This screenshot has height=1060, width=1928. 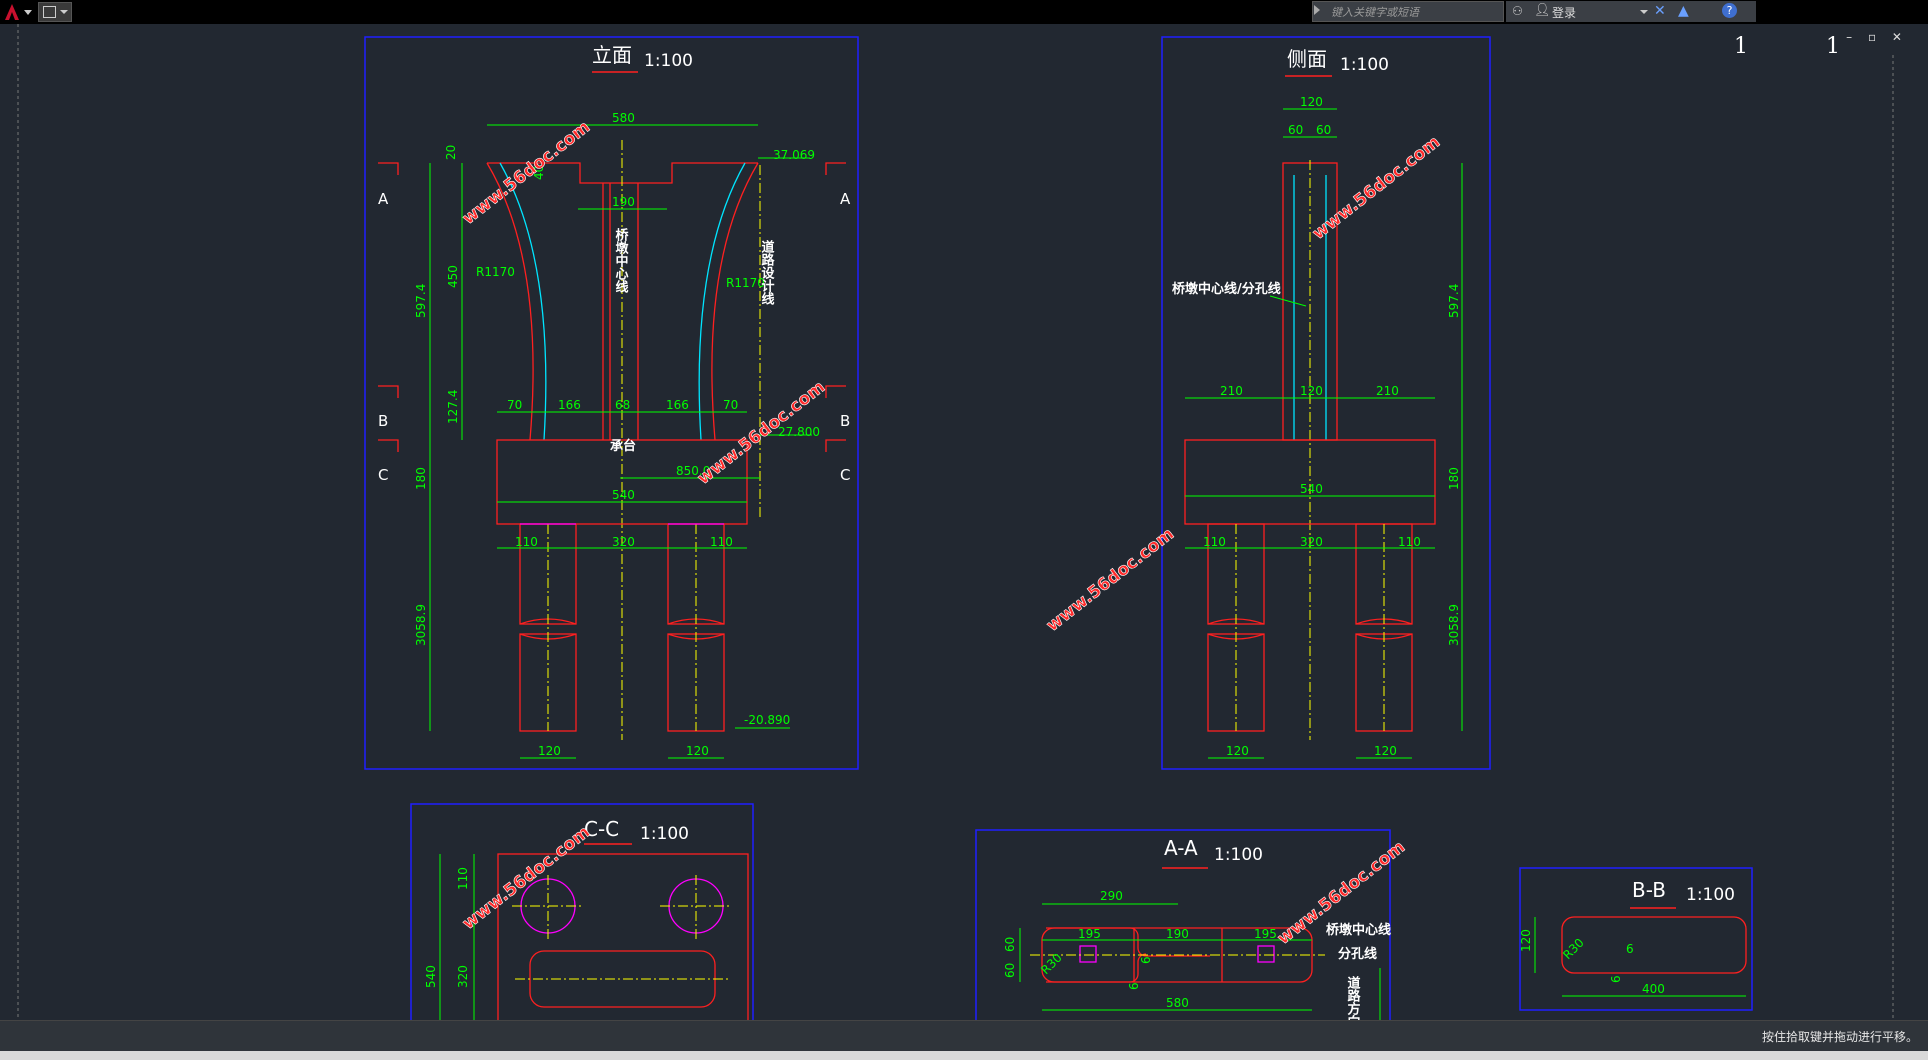 What do you see at coordinates (453, 276) in the screenshot?
I see `svg-text: 450` at bounding box center [453, 276].